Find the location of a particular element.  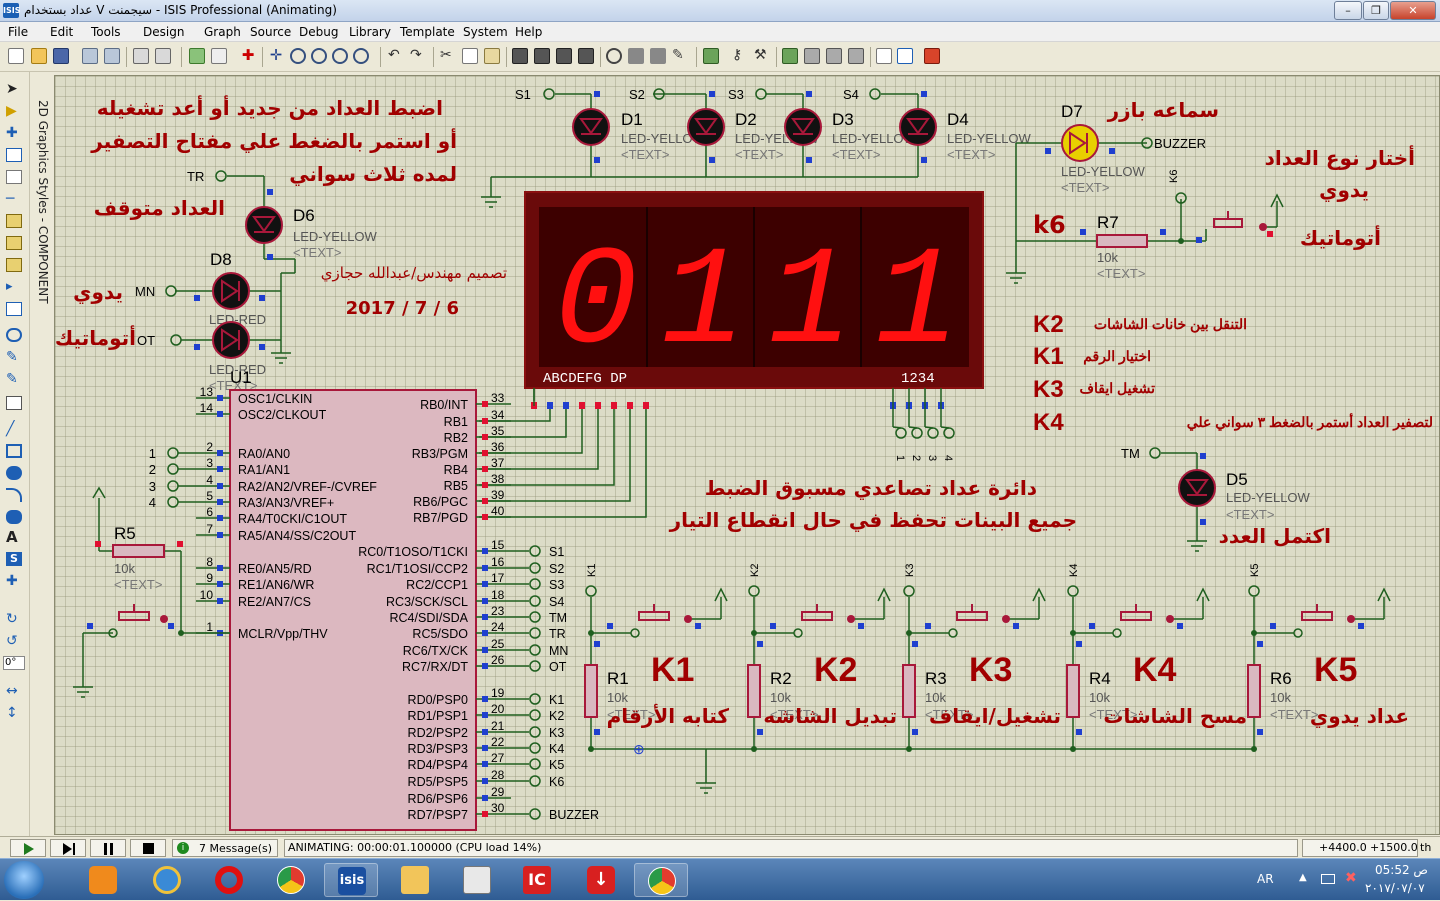

menu-library: Library is located at coordinates (370, 32).